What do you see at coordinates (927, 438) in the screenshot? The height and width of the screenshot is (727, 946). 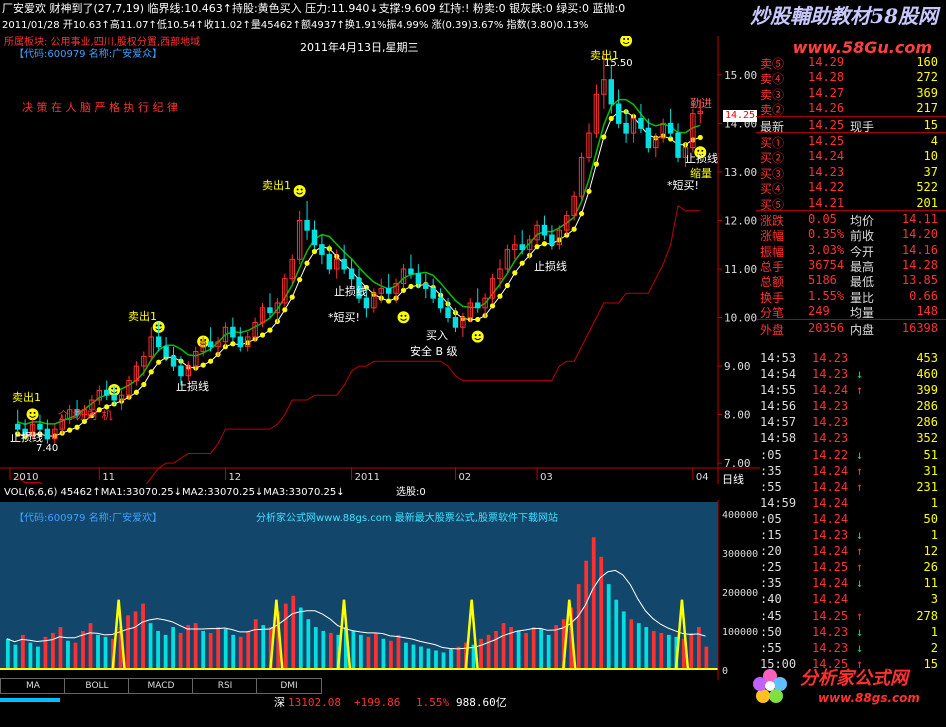 I see `tick-volume: 352` at bounding box center [927, 438].